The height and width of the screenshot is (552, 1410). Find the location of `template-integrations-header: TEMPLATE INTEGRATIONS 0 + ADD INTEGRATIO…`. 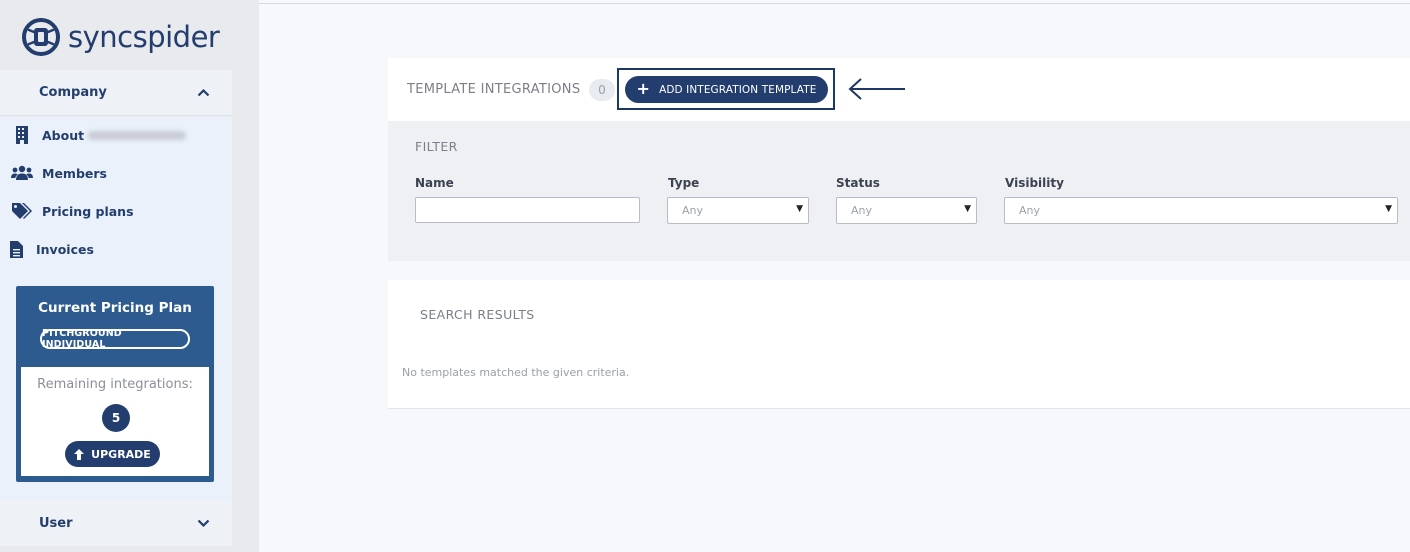

template-integrations-header: TEMPLATE INTEGRATIONS 0 + ADD INTEGRATIO… is located at coordinates (899, 89).